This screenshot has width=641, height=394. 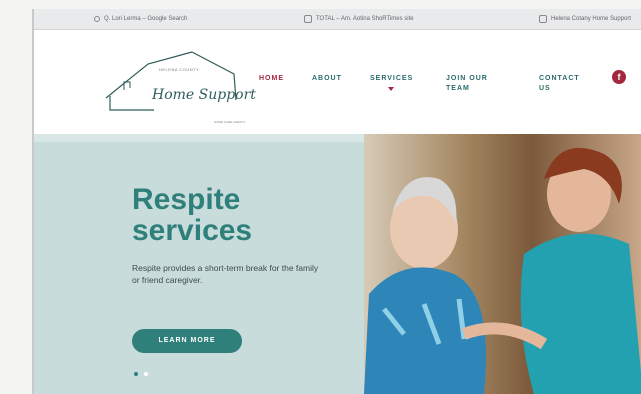 What do you see at coordinates (171, 81) in the screenshot?
I see `house-outline-icon` at bounding box center [171, 81].